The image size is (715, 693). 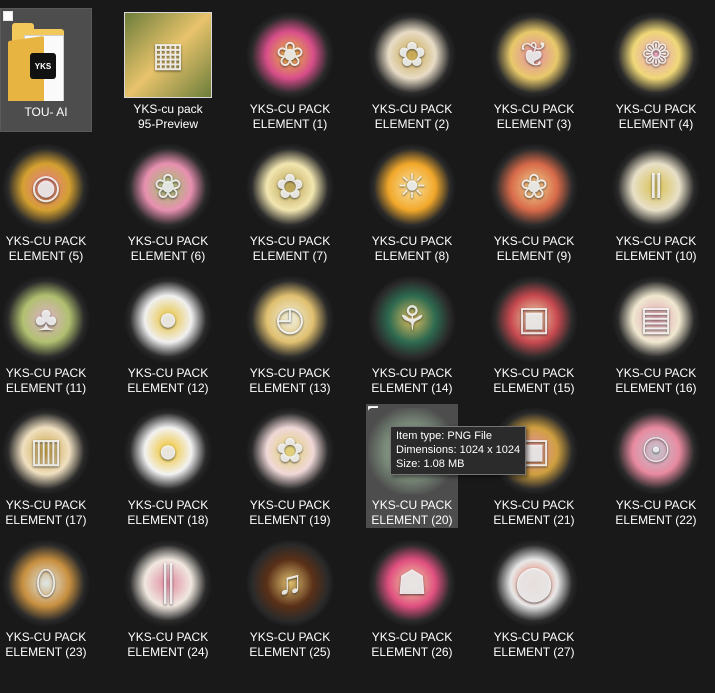 I want to click on file-name-label: YKS-CU PACK ELEMENT (2), so click(x=412, y=116).